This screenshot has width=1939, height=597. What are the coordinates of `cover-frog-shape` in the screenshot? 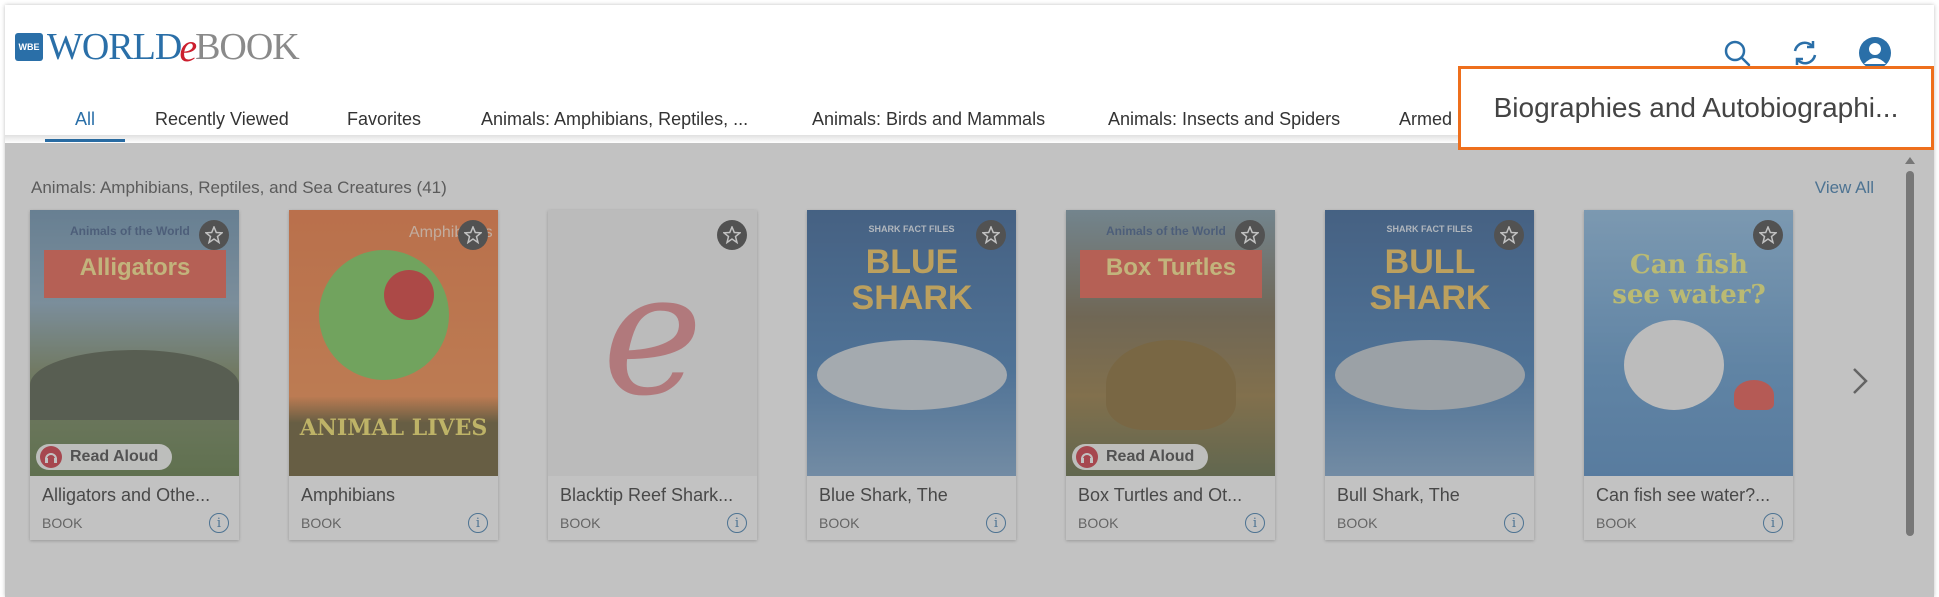 It's located at (384, 315).